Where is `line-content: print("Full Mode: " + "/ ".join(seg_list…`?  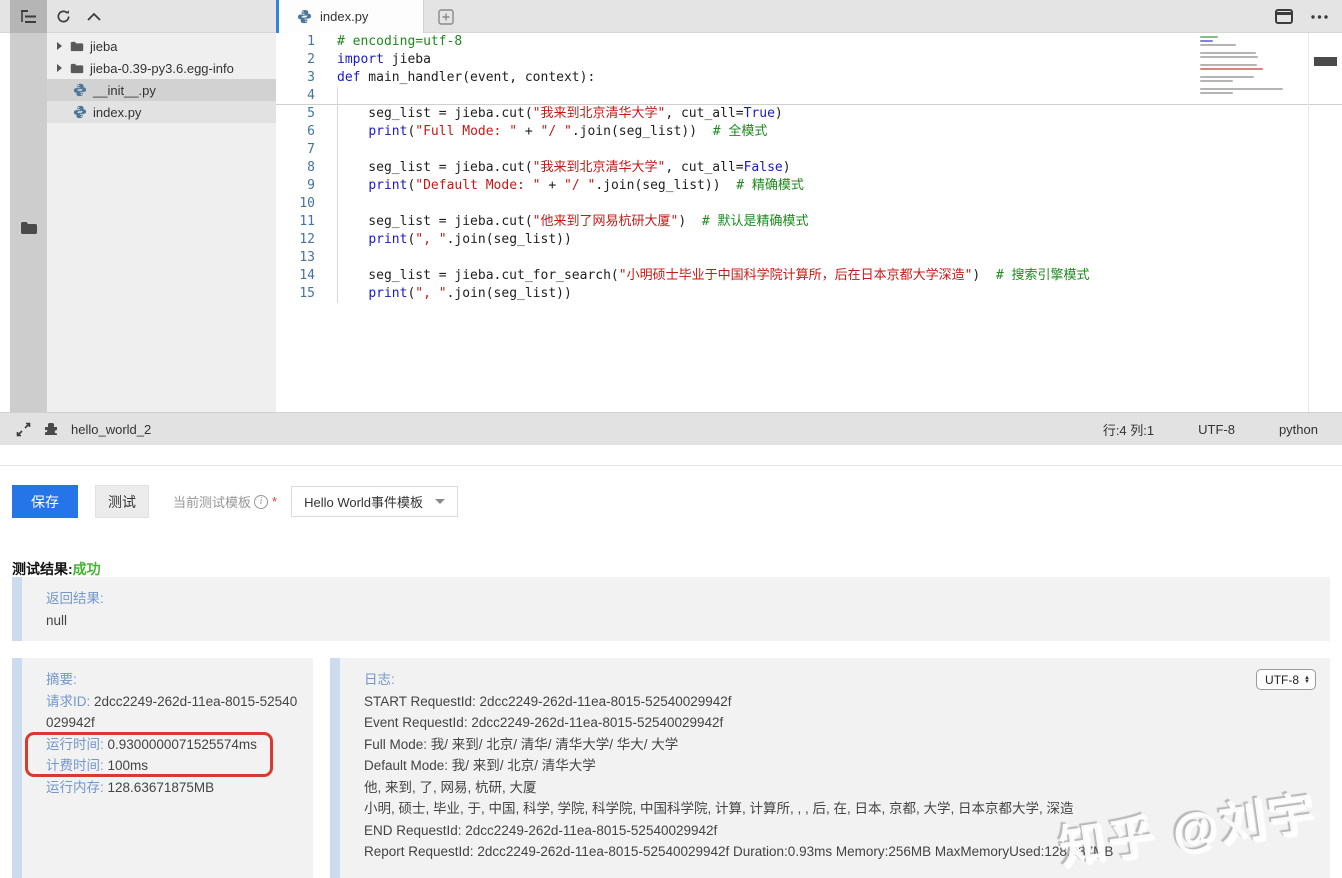
line-content: print("Full Mode: " + "/ ".join(seg_list… is located at coordinates (568, 131).